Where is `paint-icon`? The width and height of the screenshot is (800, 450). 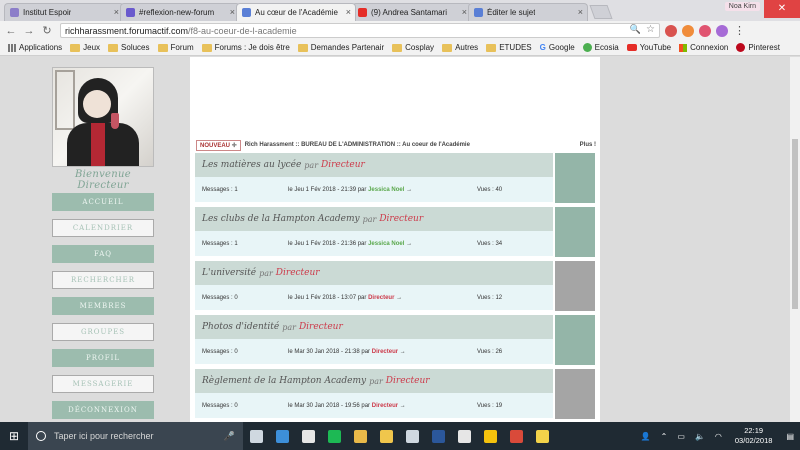 paint-icon is located at coordinates (360, 436).